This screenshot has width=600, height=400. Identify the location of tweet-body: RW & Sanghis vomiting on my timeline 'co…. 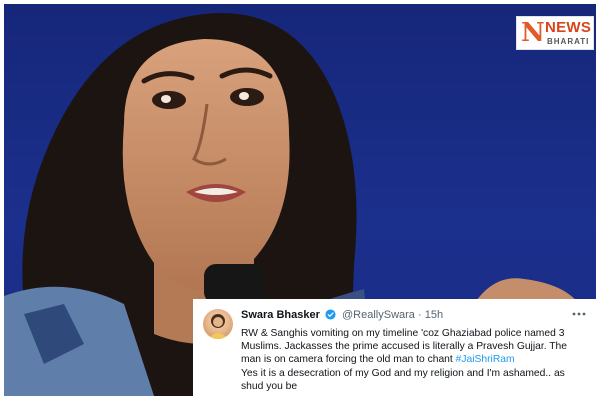
(414, 360).